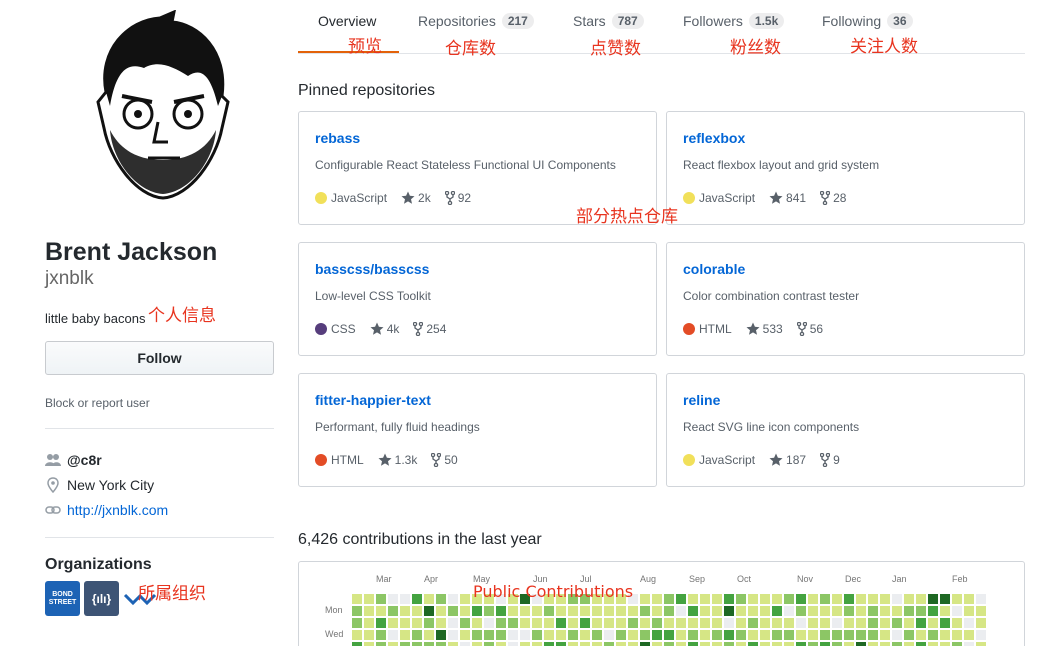 The width and height of the screenshot is (1057, 646). Describe the element at coordinates (867, 21) in the screenshot. I see `tab-following: Following 36` at that location.